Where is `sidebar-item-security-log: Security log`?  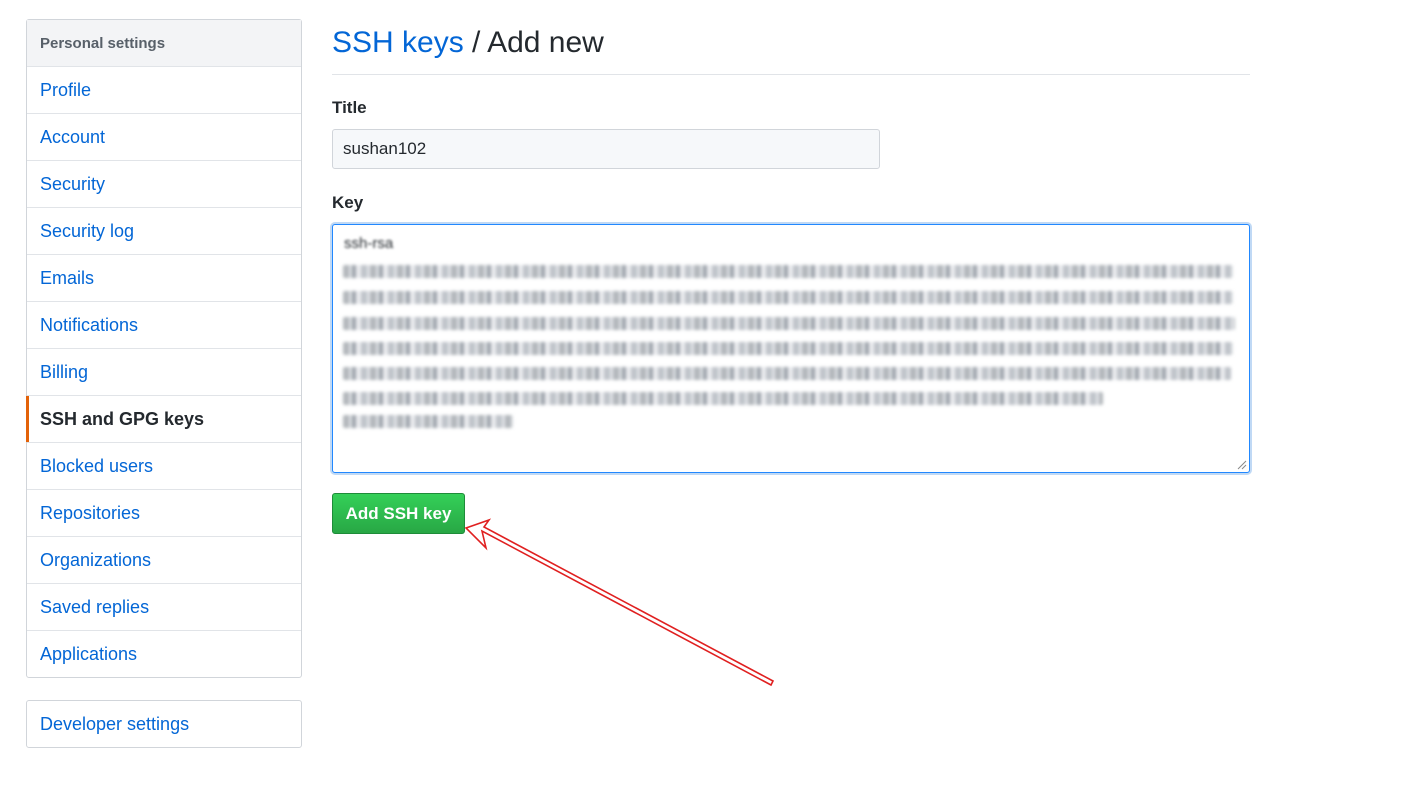 sidebar-item-security-log: Security log is located at coordinates (164, 231).